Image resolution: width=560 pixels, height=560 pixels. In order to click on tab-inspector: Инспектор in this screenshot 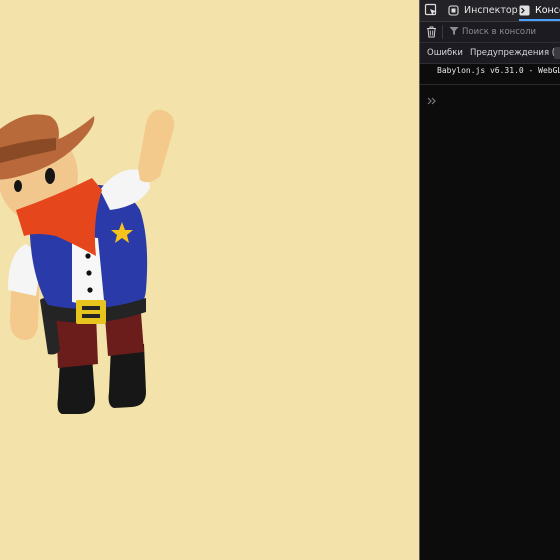, I will do `click(483, 10)`.